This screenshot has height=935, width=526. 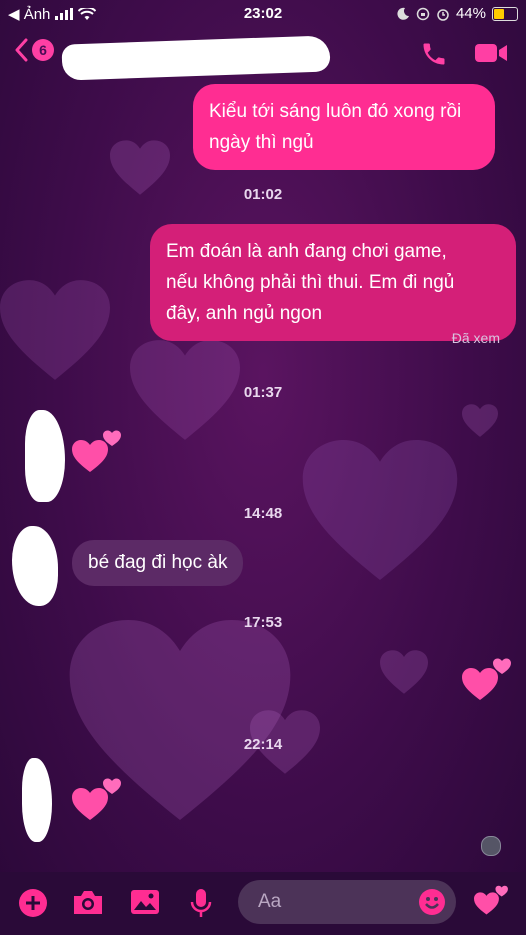 I want to click on message-line: Em đoán là anh đang chơi game,, so click(x=306, y=251).